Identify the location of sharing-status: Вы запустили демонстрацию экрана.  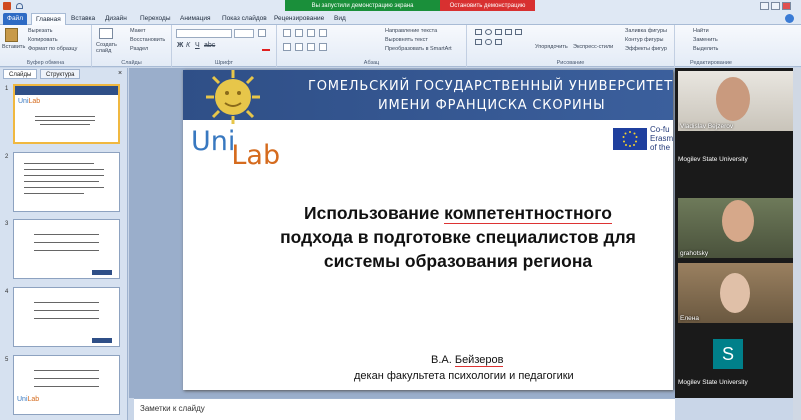
(362, 5).